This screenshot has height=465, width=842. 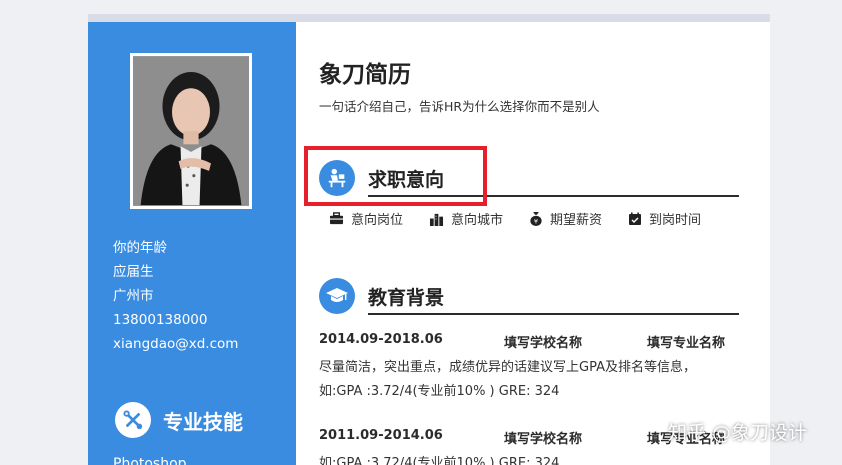 I want to click on education-divider, so click(x=553, y=314).